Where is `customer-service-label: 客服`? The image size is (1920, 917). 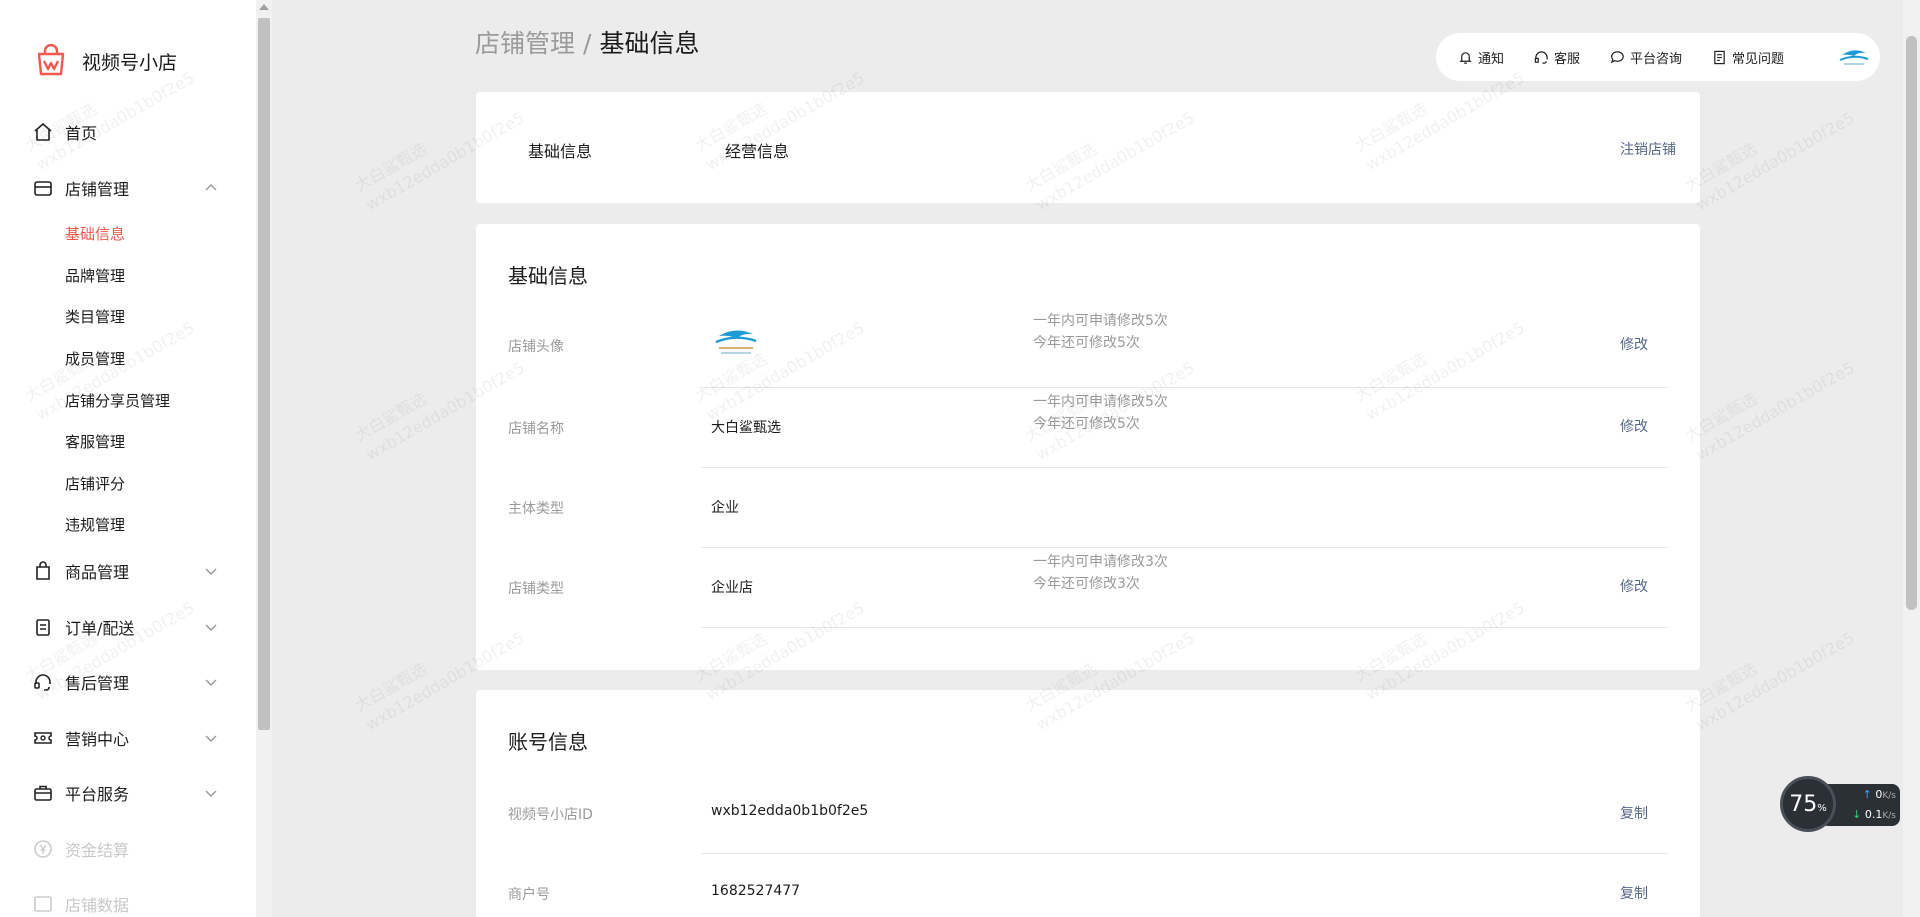
customer-service-label: 客服 is located at coordinates (1567, 59).